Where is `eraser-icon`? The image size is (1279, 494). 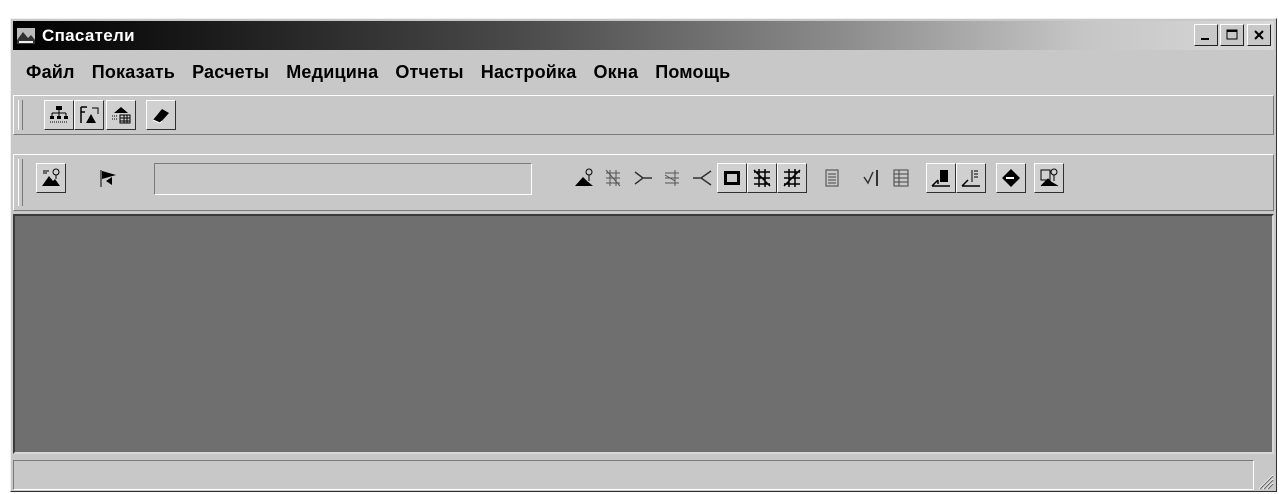 eraser-icon is located at coordinates (160, 116).